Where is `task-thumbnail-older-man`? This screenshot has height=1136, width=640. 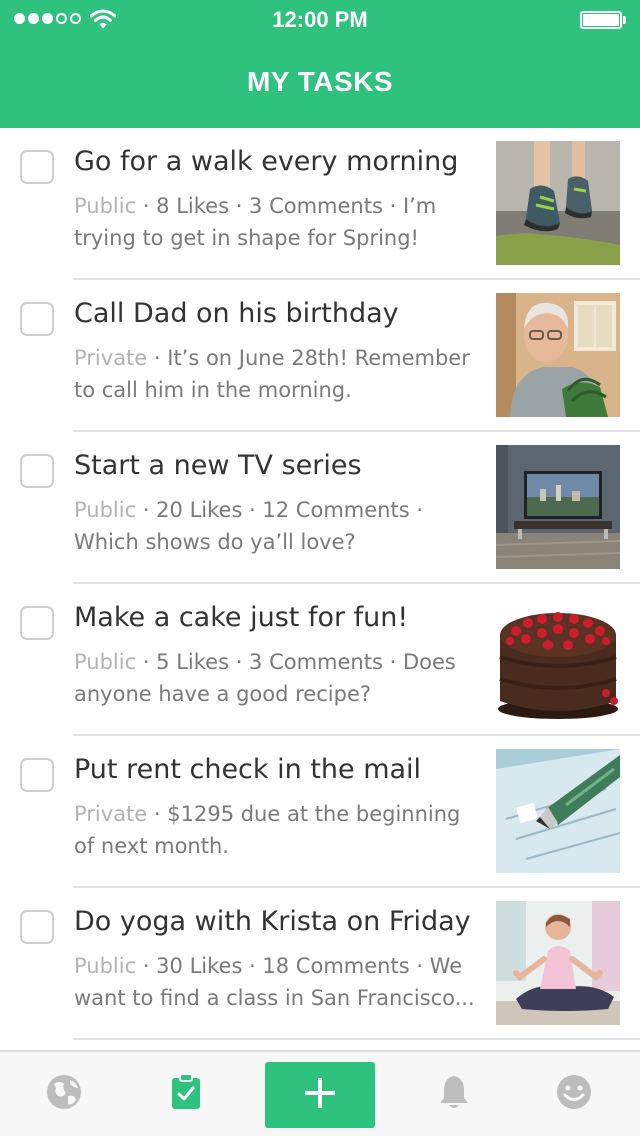
task-thumbnail-older-man is located at coordinates (558, 355).